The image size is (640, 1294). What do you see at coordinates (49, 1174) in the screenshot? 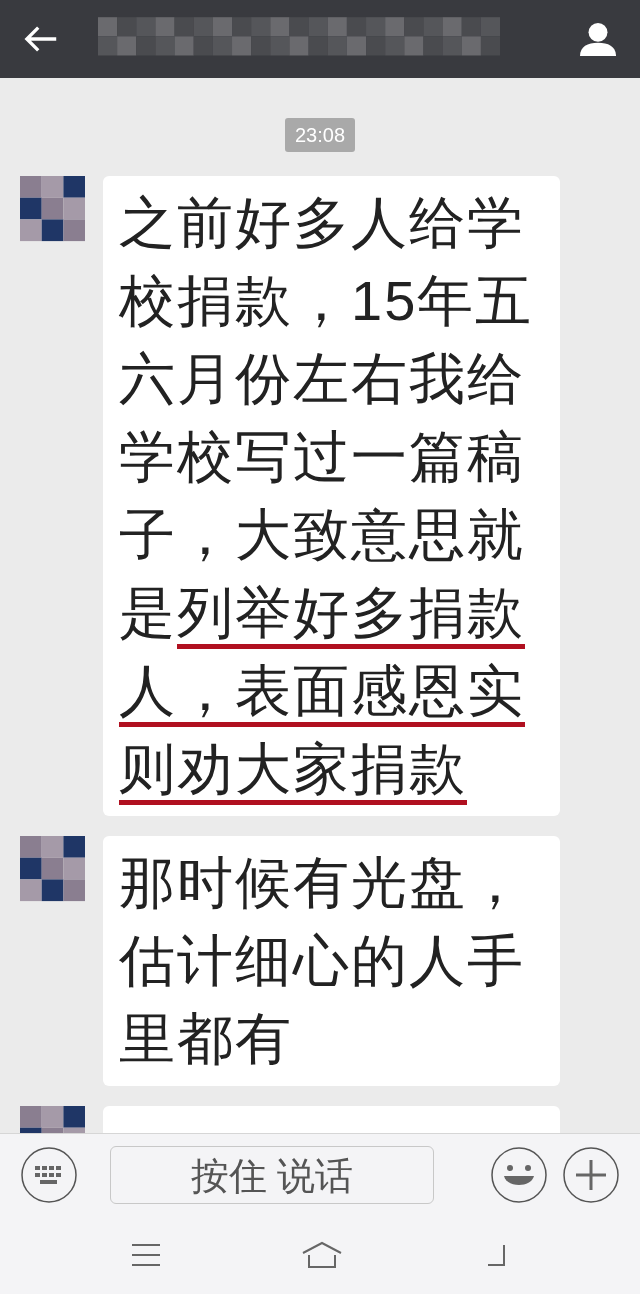
I see `keyboard-icon` at bounding box center [49, 1174].